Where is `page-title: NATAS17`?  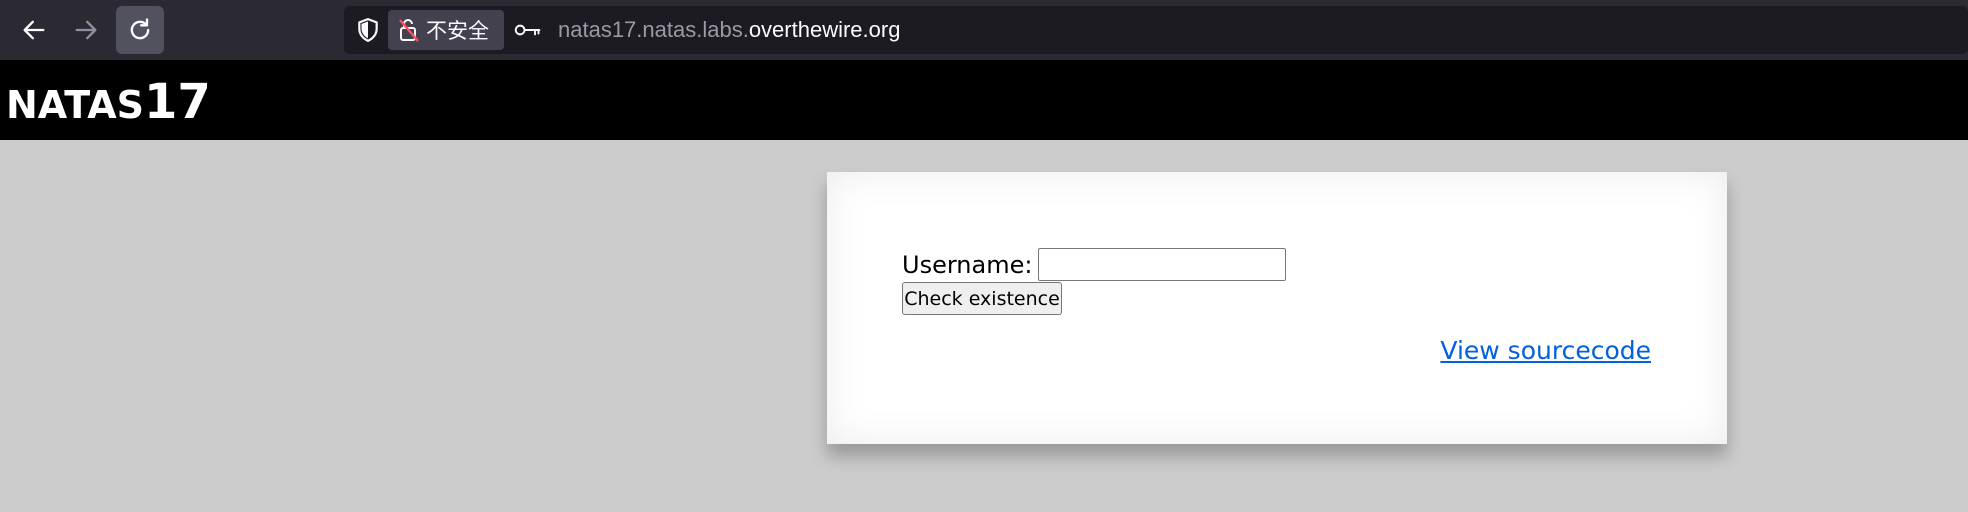 page-title: NATAS17 is located at coordinates (108, 102).